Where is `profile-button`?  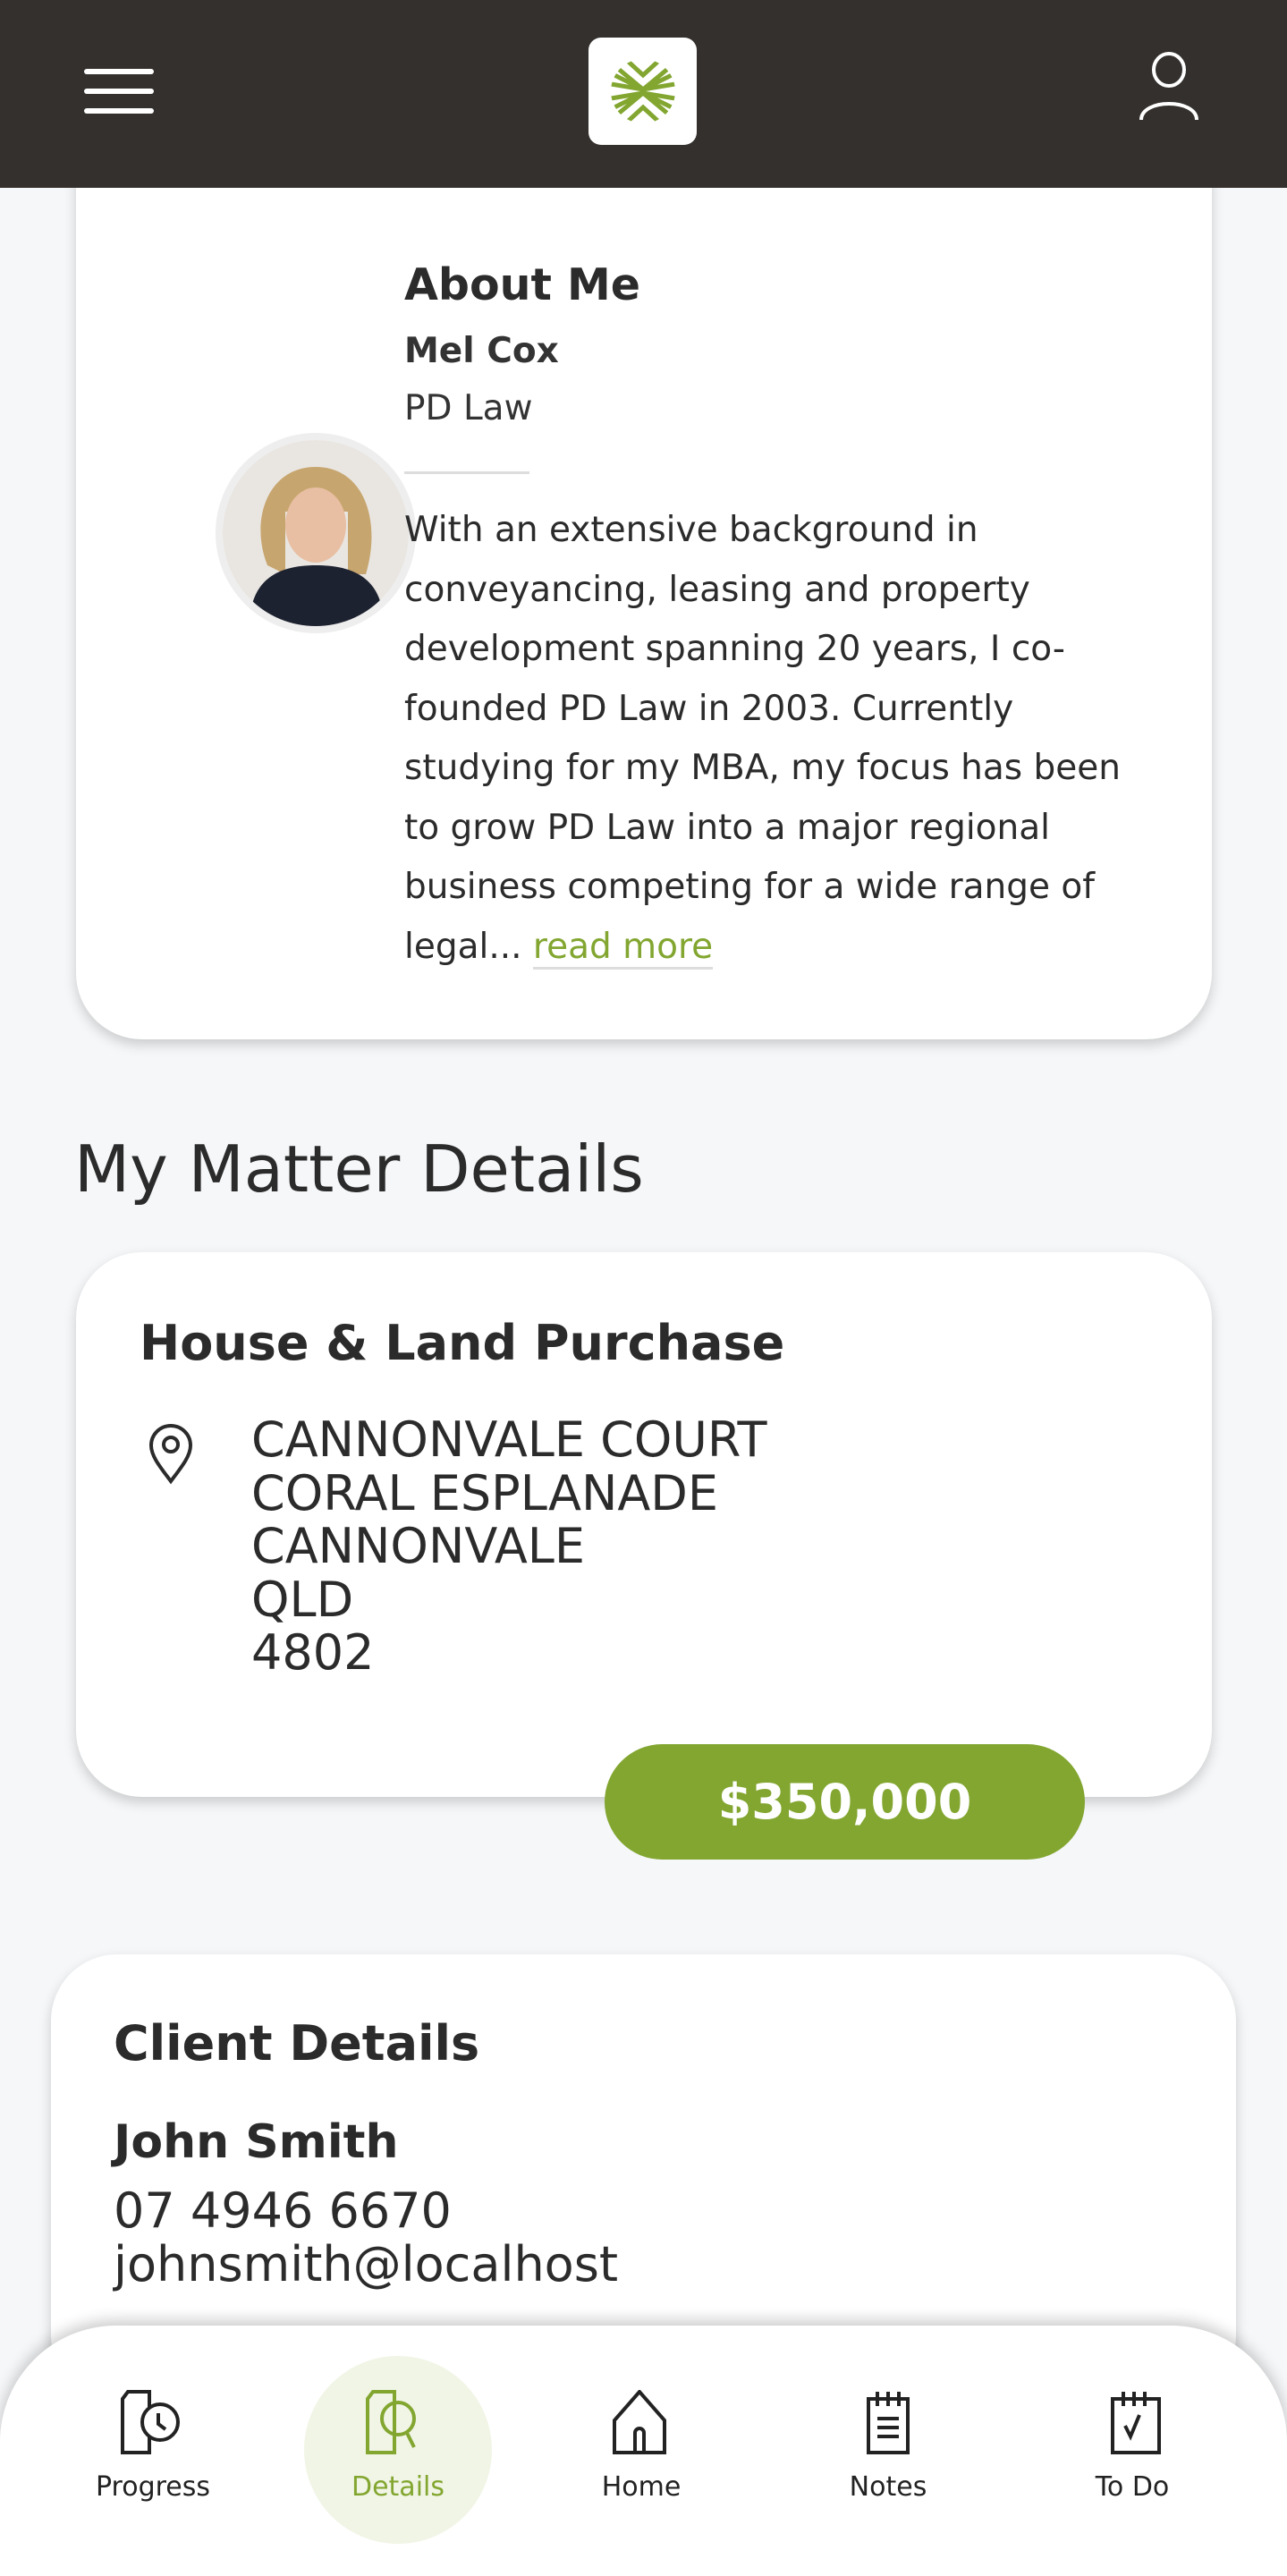 profile-button is located at coordinates (1169, 87).